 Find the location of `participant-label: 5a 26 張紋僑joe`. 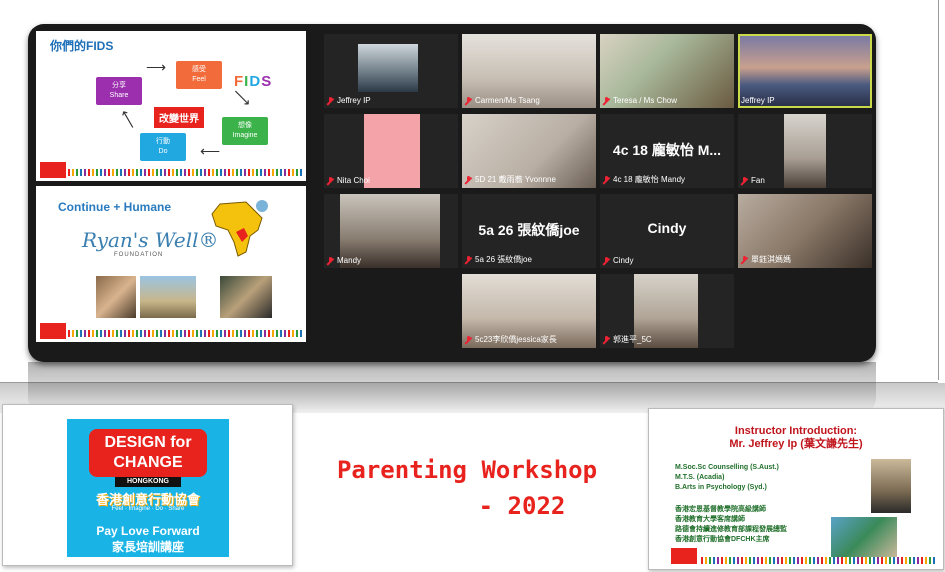

participant-label: 5a 26 張紋僑joe is located at coordinates (498, 259).